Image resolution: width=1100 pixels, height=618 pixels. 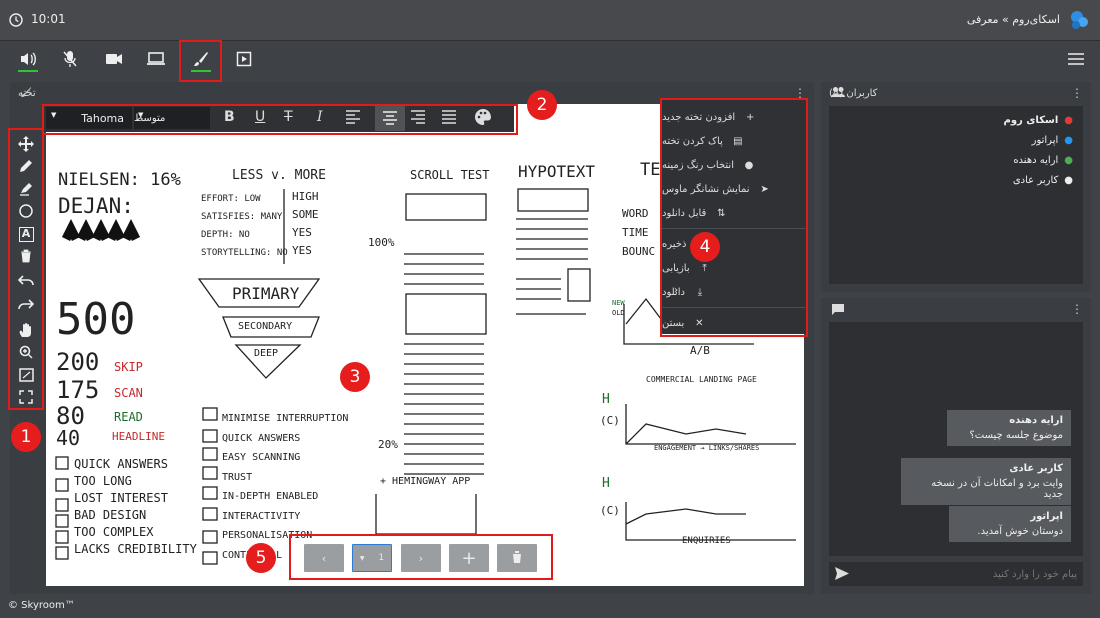 I want to click on chat-input-row, so click(x=956, y=574).